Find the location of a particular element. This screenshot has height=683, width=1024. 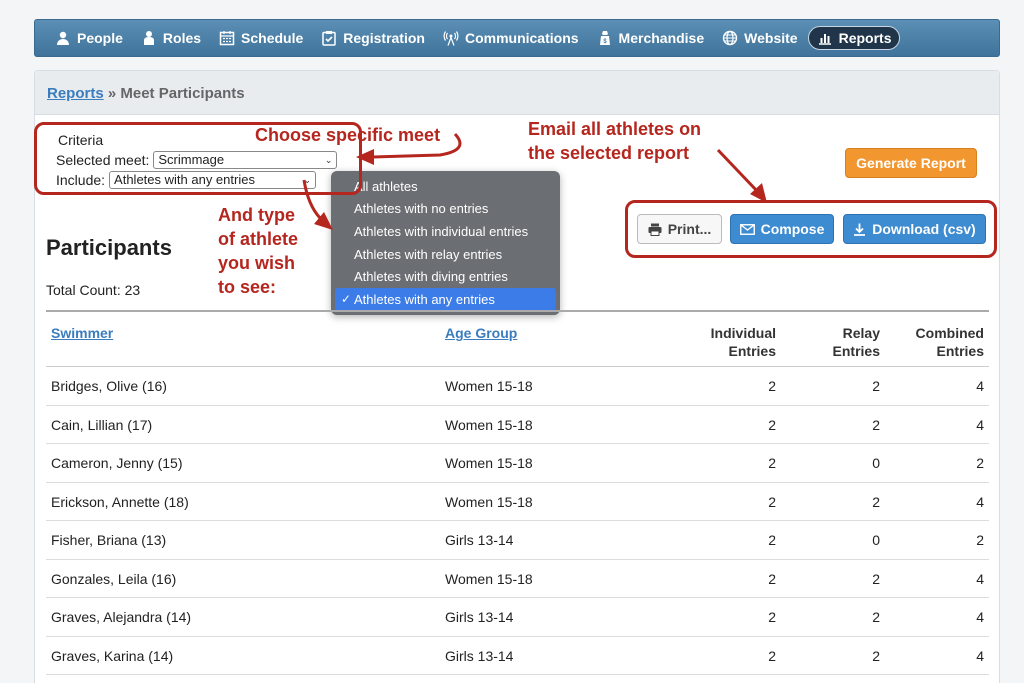

nav-website-label: Website is located at coordinates (771, 38).